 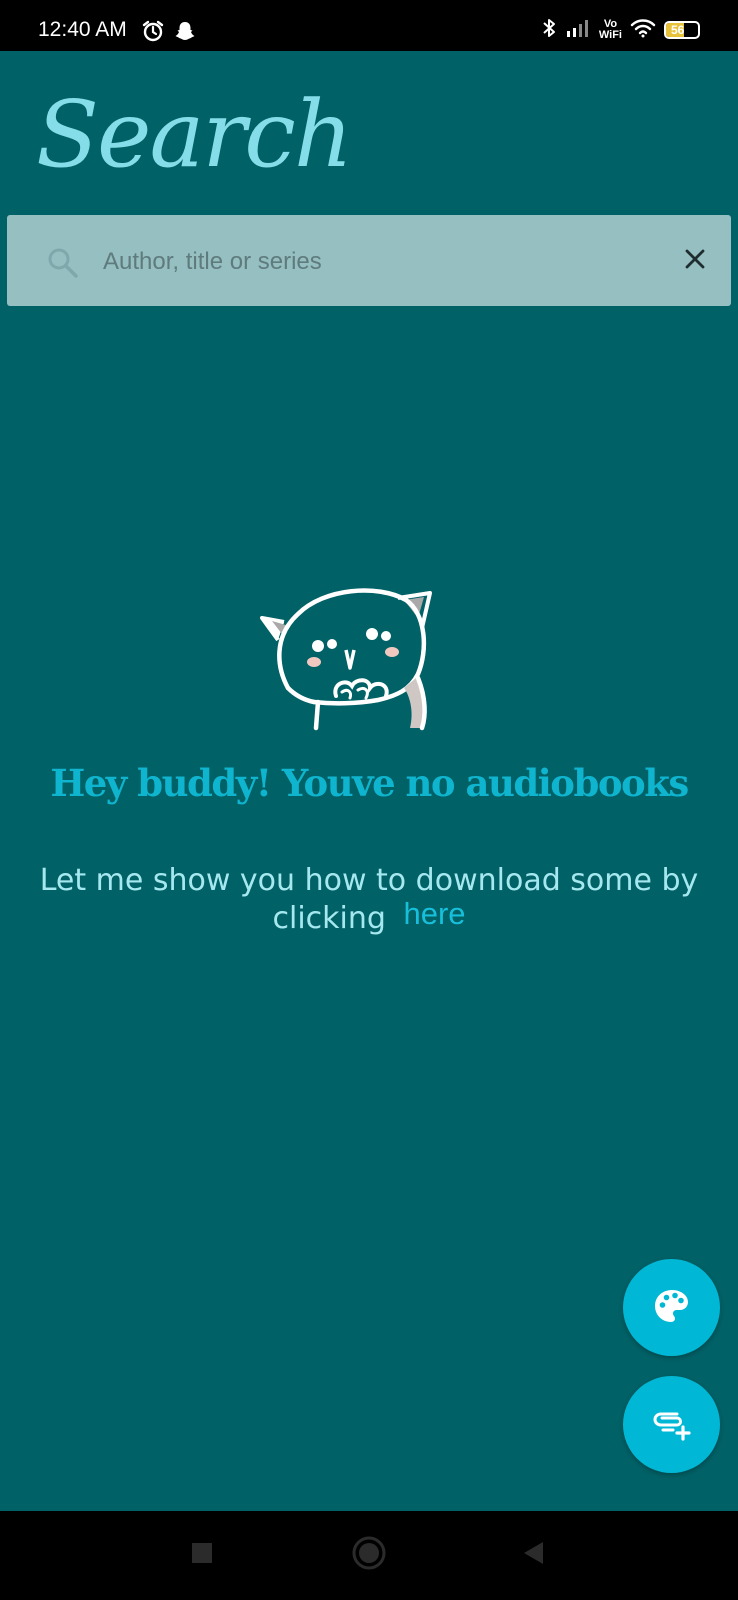 What do you see at coordinates (578, 30) in the screenshot?
I see `signal-icon` at bounding box center [578, 30].